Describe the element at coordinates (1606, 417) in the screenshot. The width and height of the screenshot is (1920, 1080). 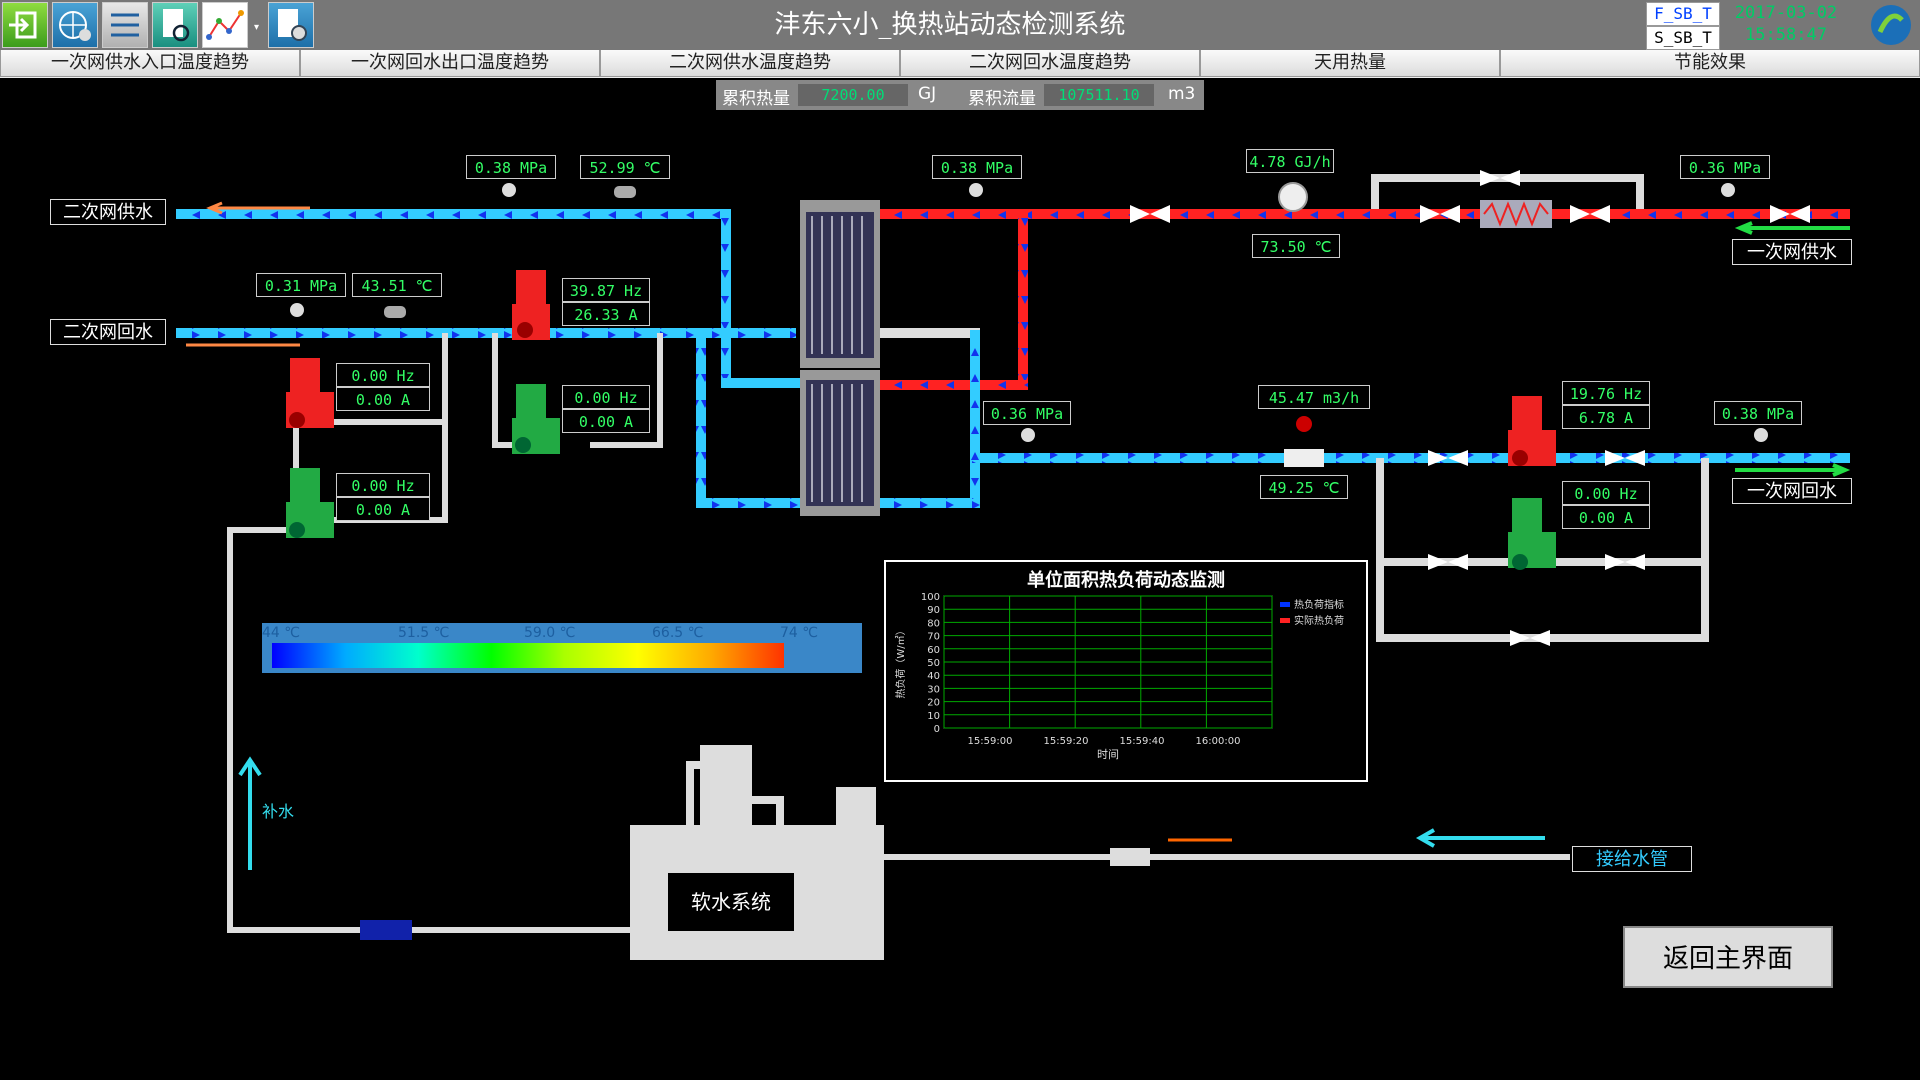
I see `readout-ppump1-a: 6.78 A` at that location.